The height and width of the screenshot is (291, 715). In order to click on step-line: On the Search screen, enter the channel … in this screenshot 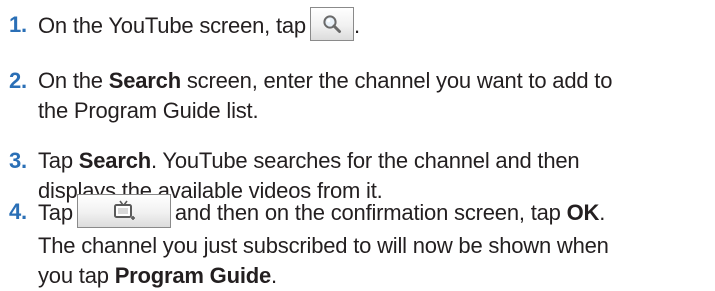, I will do `click(375, 81)`.